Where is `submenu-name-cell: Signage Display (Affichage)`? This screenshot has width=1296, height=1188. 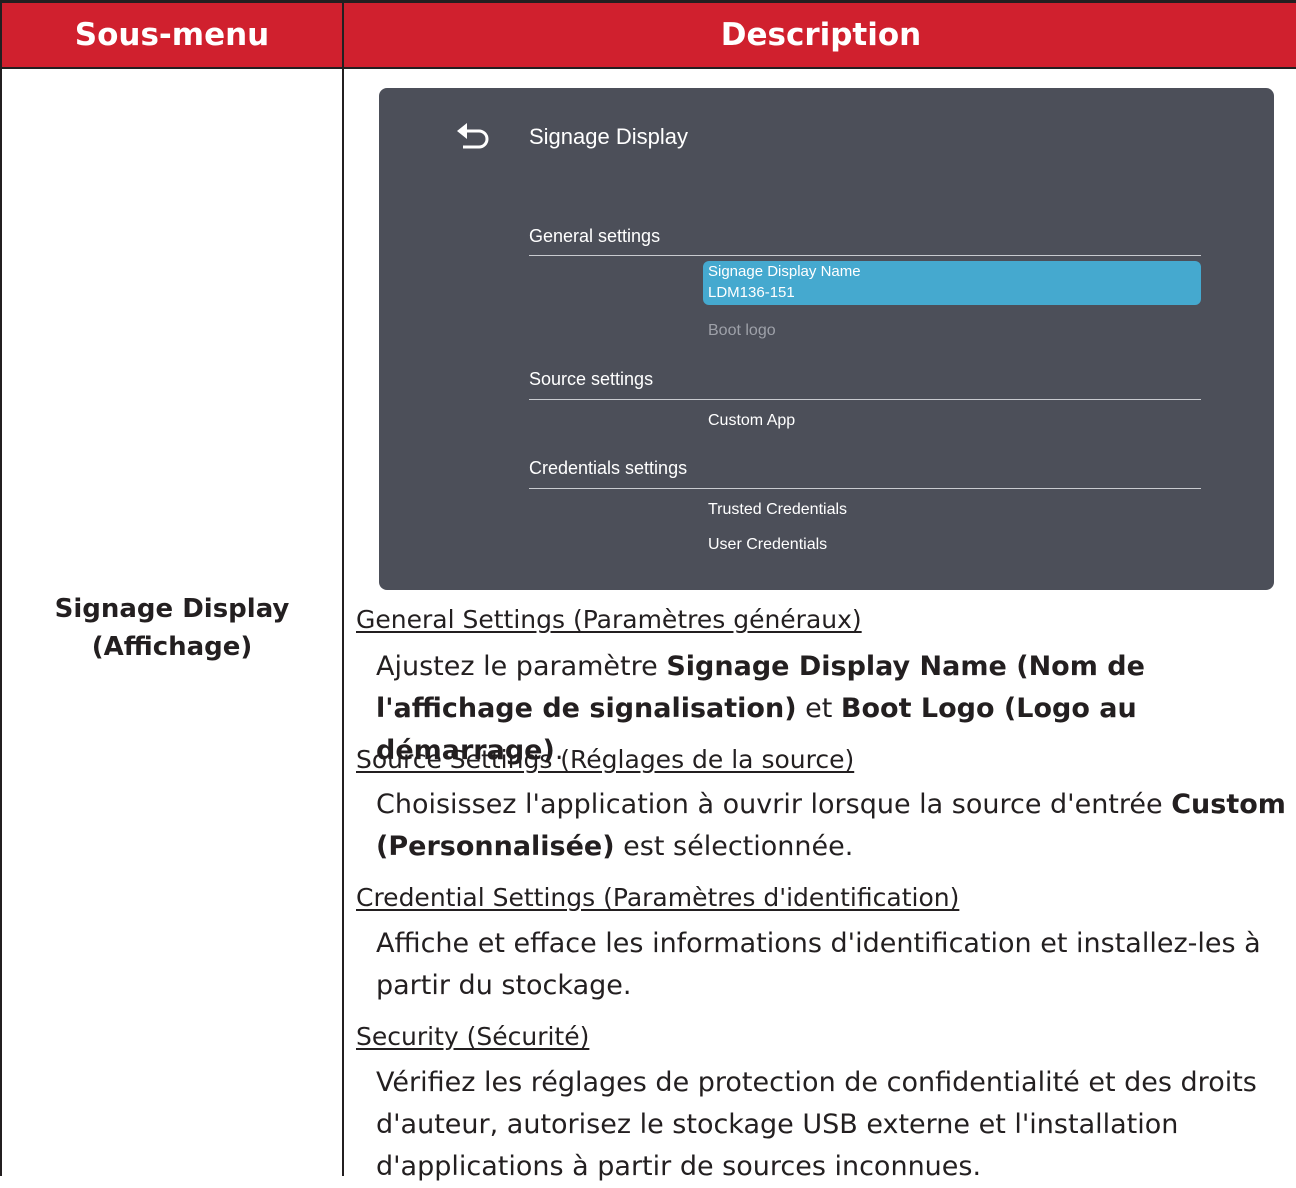
submenu-name-cell: Signage Display (Affichage) is located at coordinates (172, 628).